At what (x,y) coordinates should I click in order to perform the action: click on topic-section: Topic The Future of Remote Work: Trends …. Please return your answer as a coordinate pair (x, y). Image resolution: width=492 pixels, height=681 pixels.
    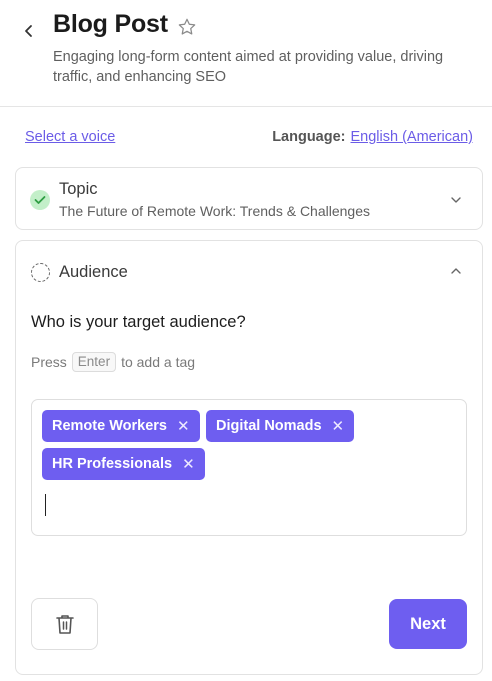
    Looking at the image, I should click on (249, 198).